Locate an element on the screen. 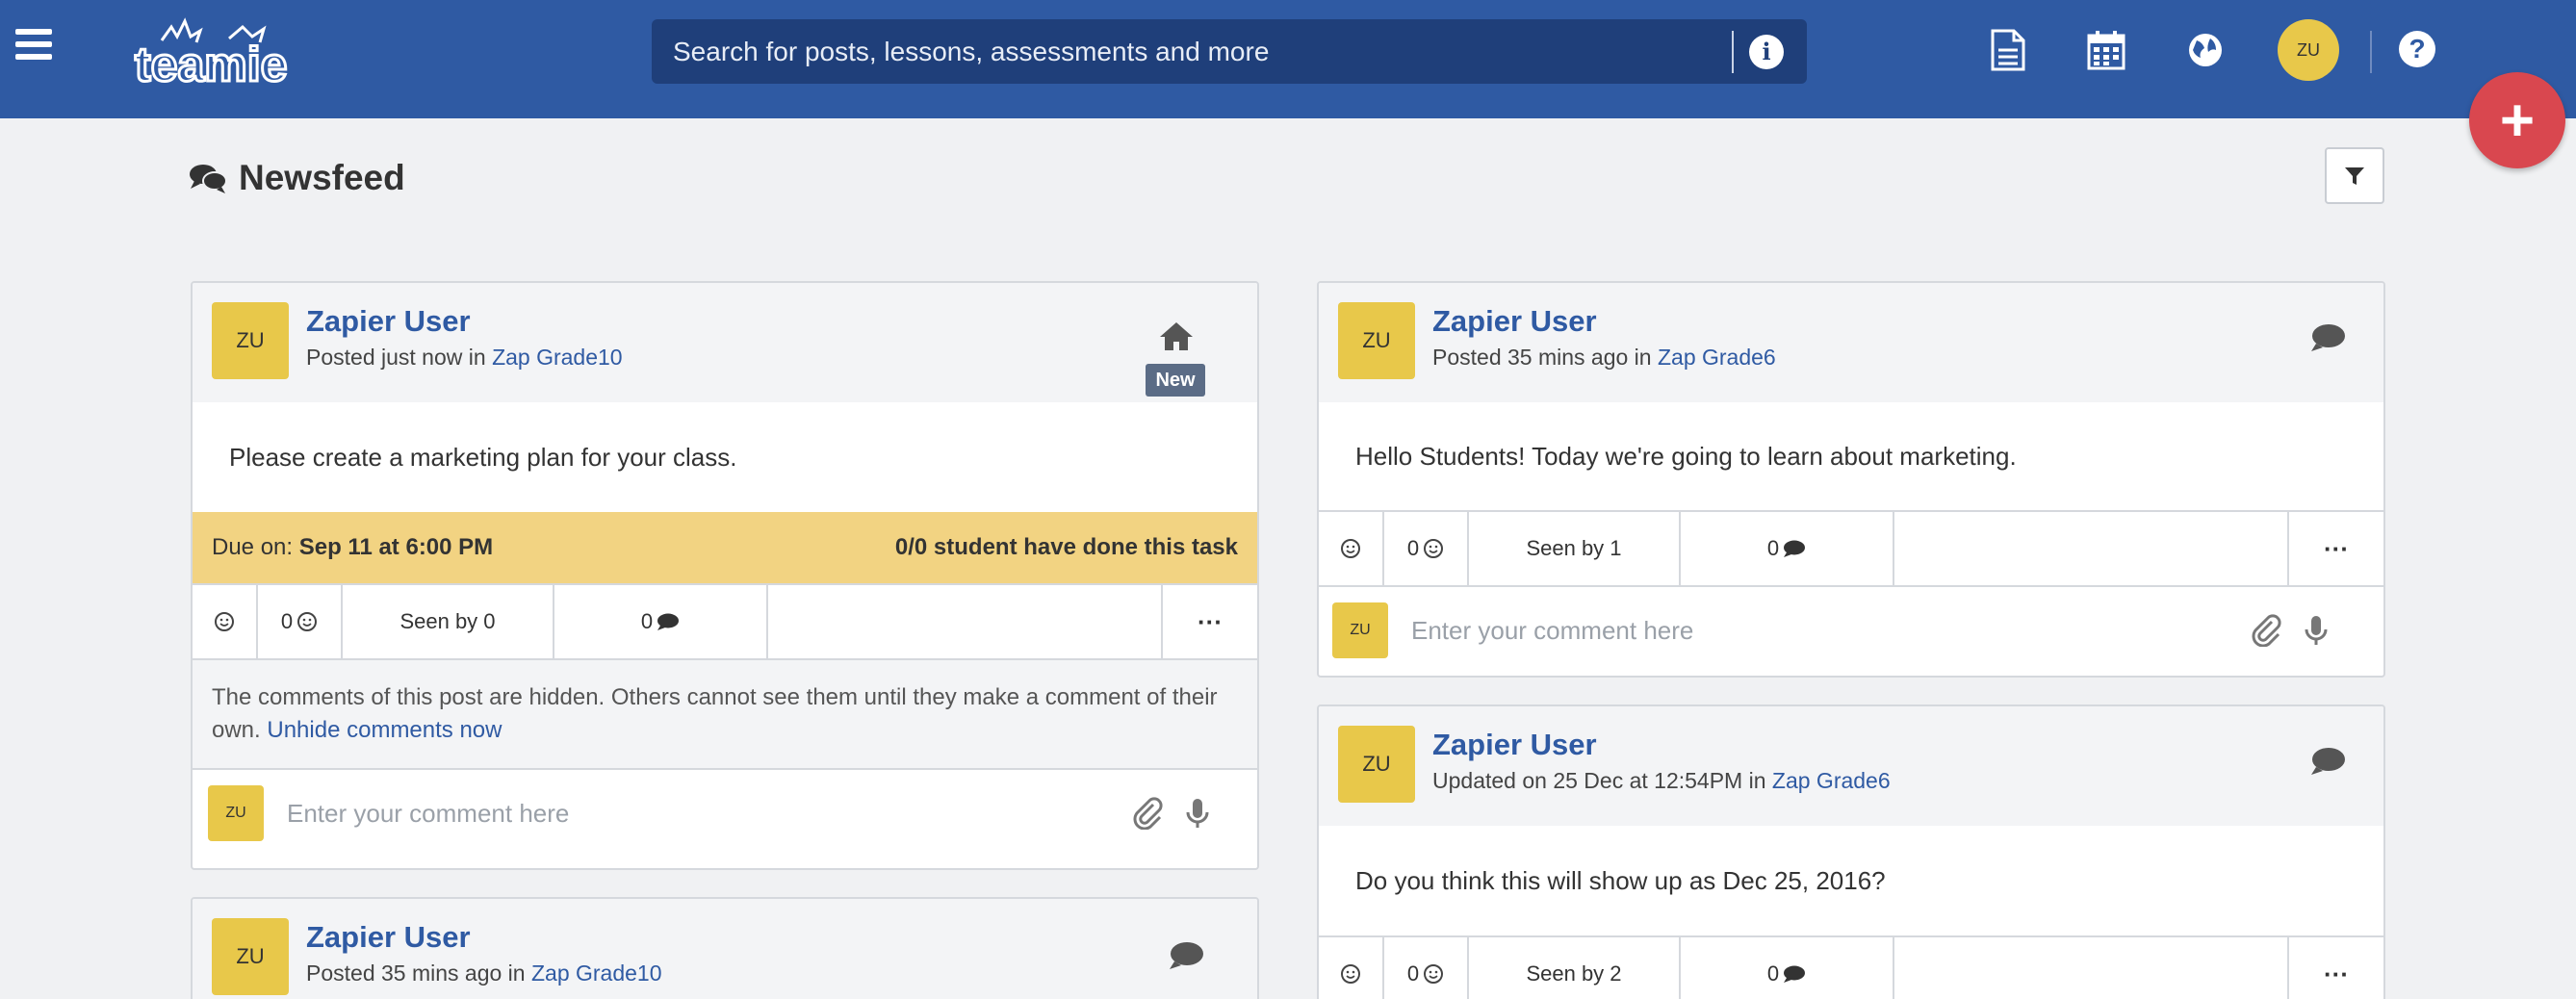 The height and width of the screenshot is (999, 2576). post-actions: 0 Seen by 1 0 ··· is located at coordinates (1851, 548).